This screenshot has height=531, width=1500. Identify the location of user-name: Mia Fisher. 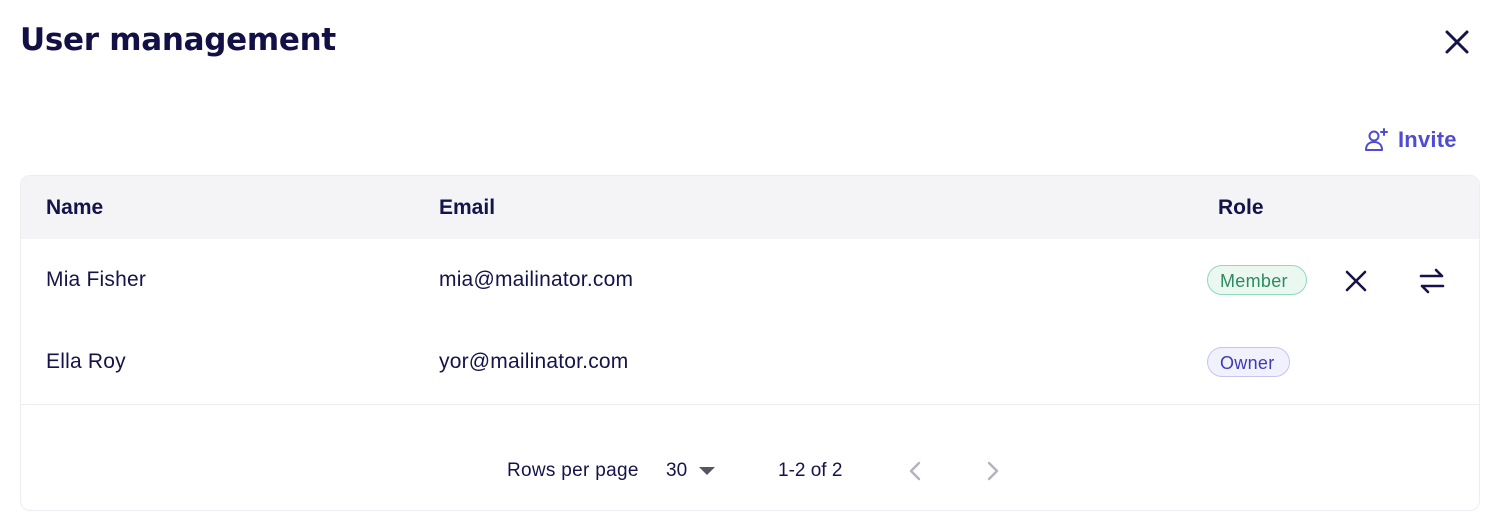
(96, 279).